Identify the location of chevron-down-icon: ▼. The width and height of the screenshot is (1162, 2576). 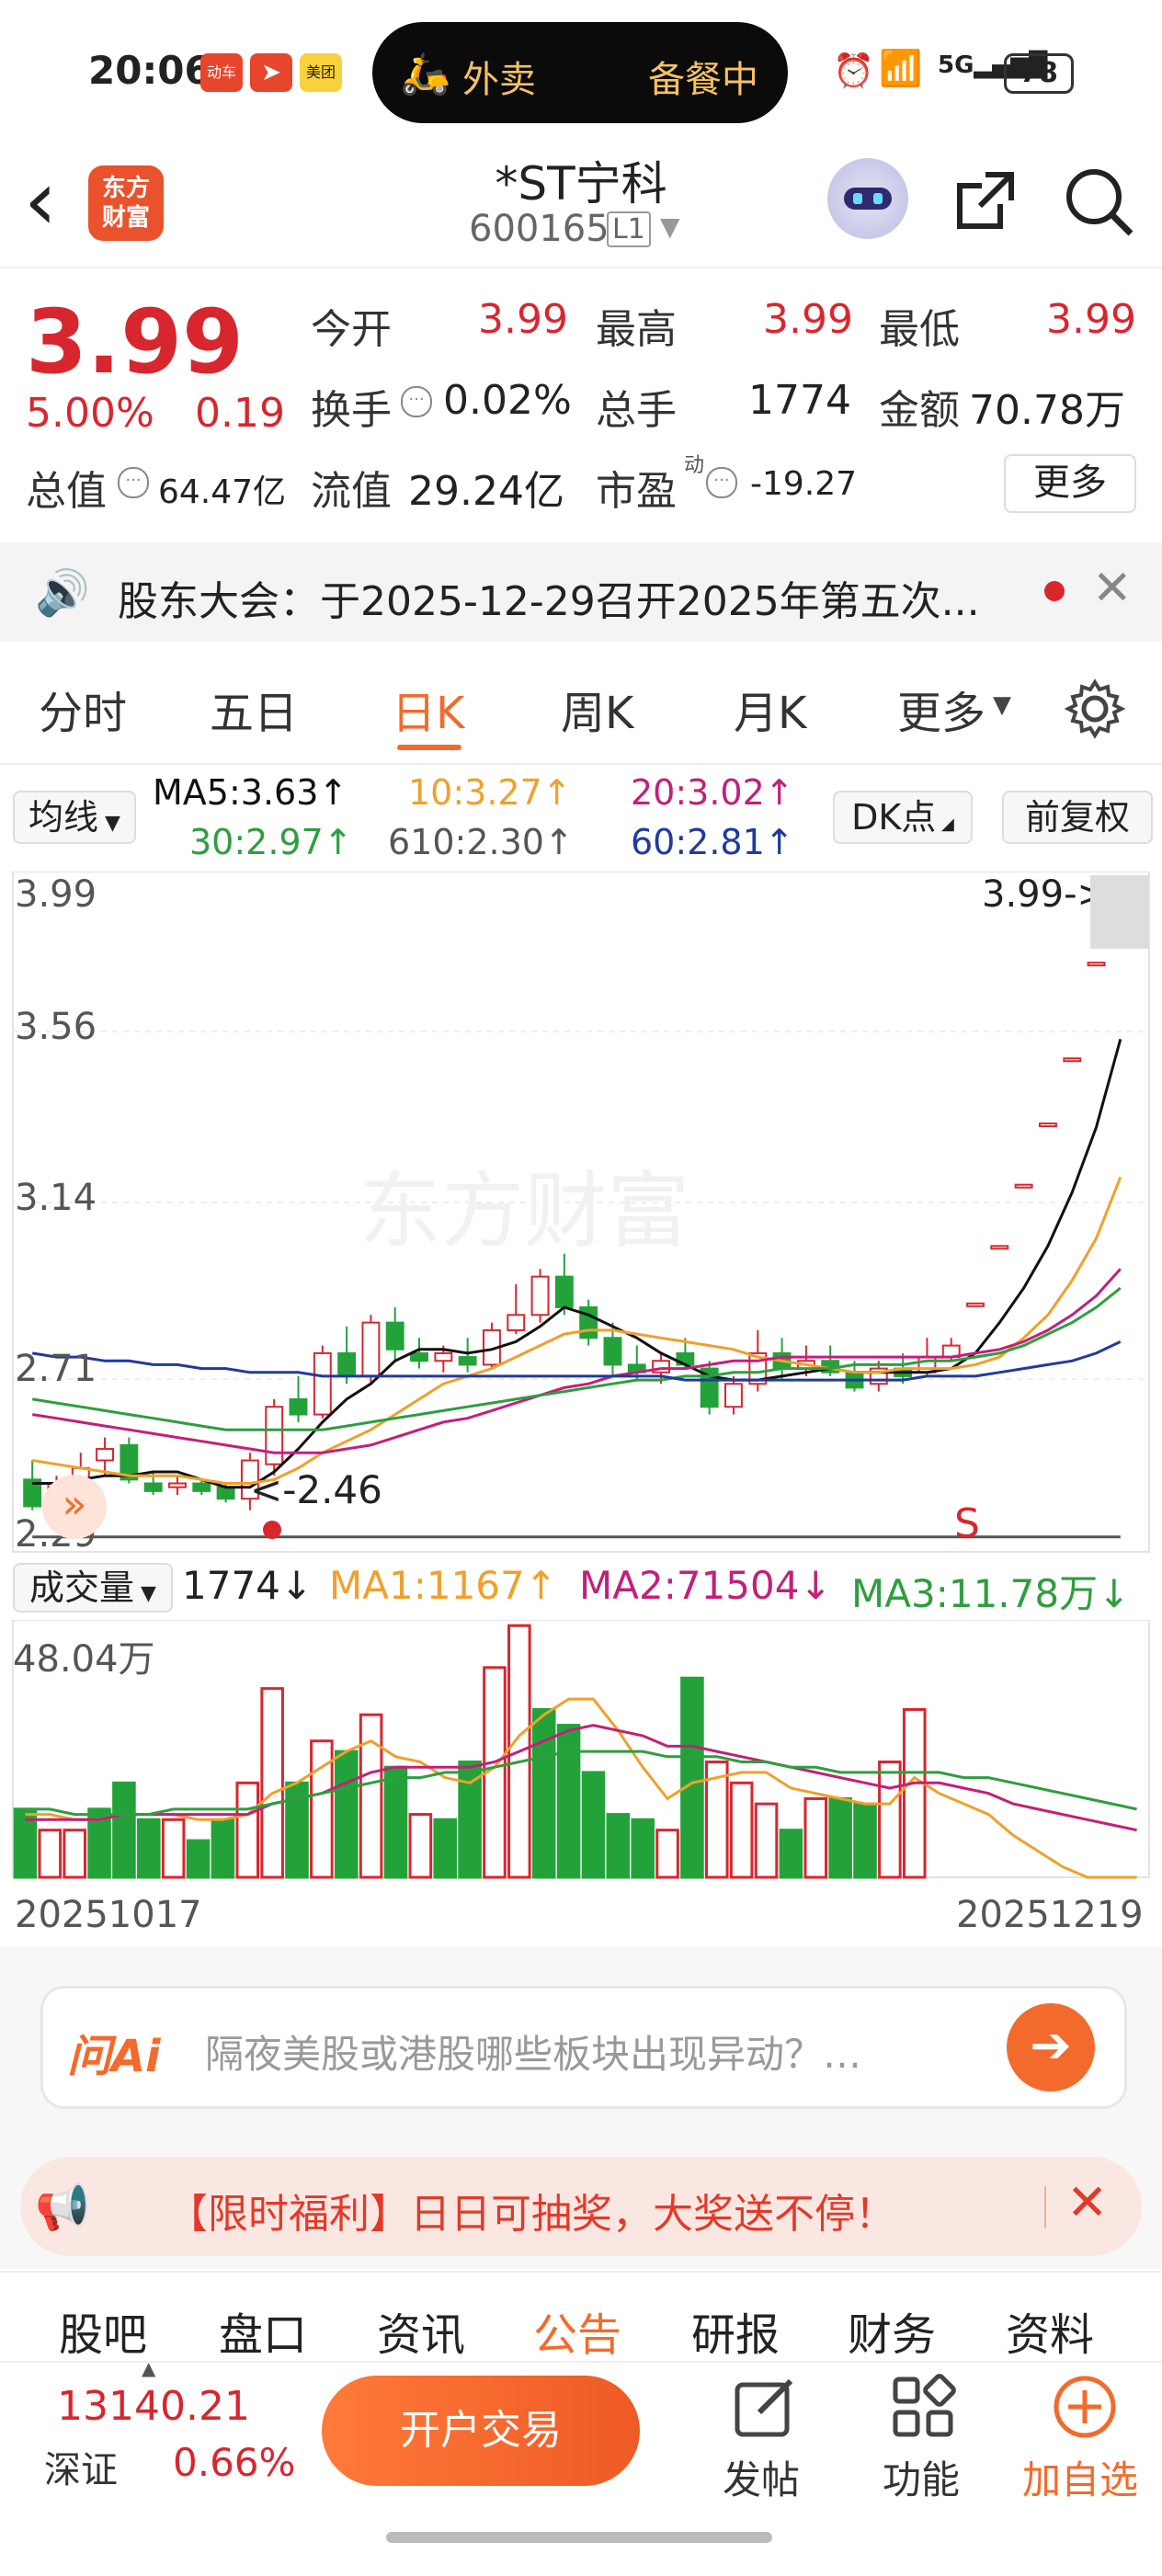
(670, 226).